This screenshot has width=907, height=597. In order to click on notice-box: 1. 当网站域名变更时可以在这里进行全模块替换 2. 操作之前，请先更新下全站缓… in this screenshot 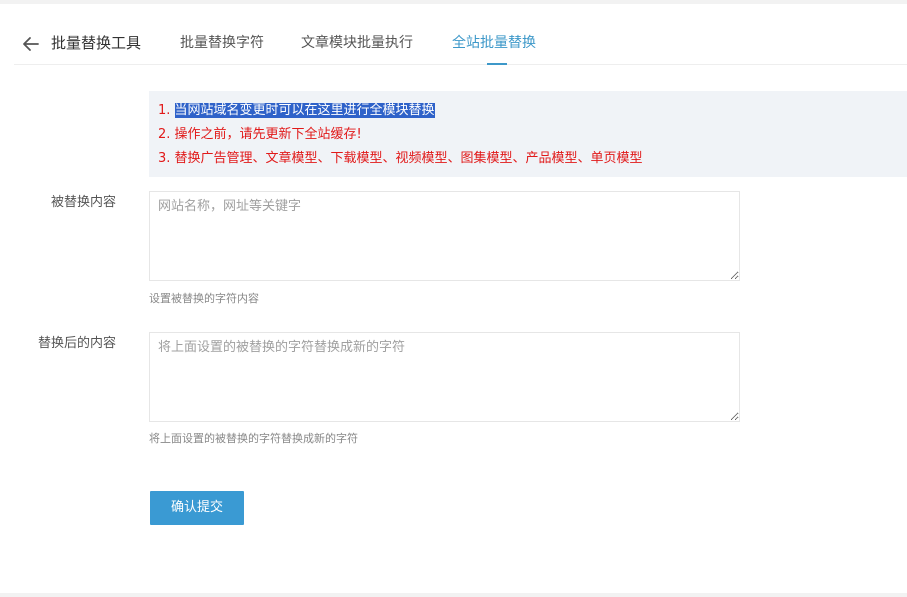, I will do `click(528, 134)`.